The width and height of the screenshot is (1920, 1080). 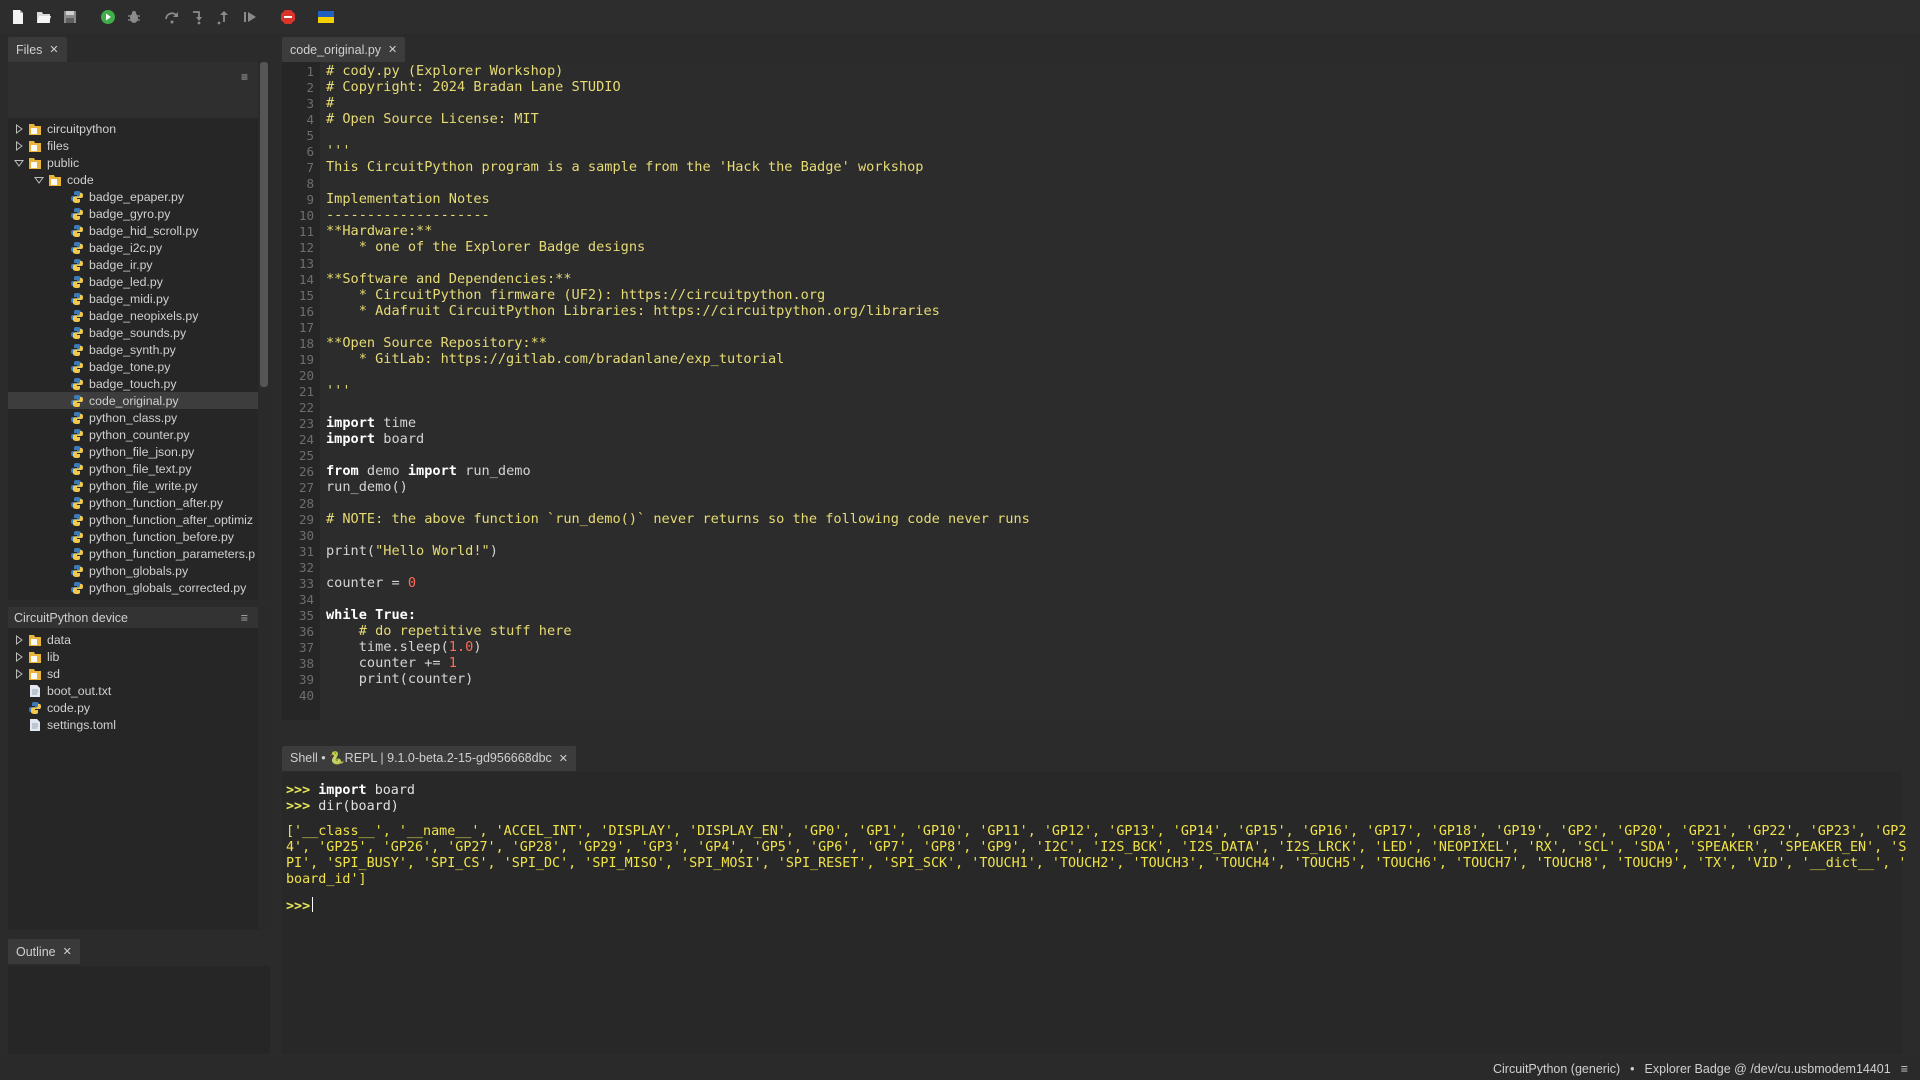 I want to click on code-line: Implementation Notes, so click(x=408, y=199).